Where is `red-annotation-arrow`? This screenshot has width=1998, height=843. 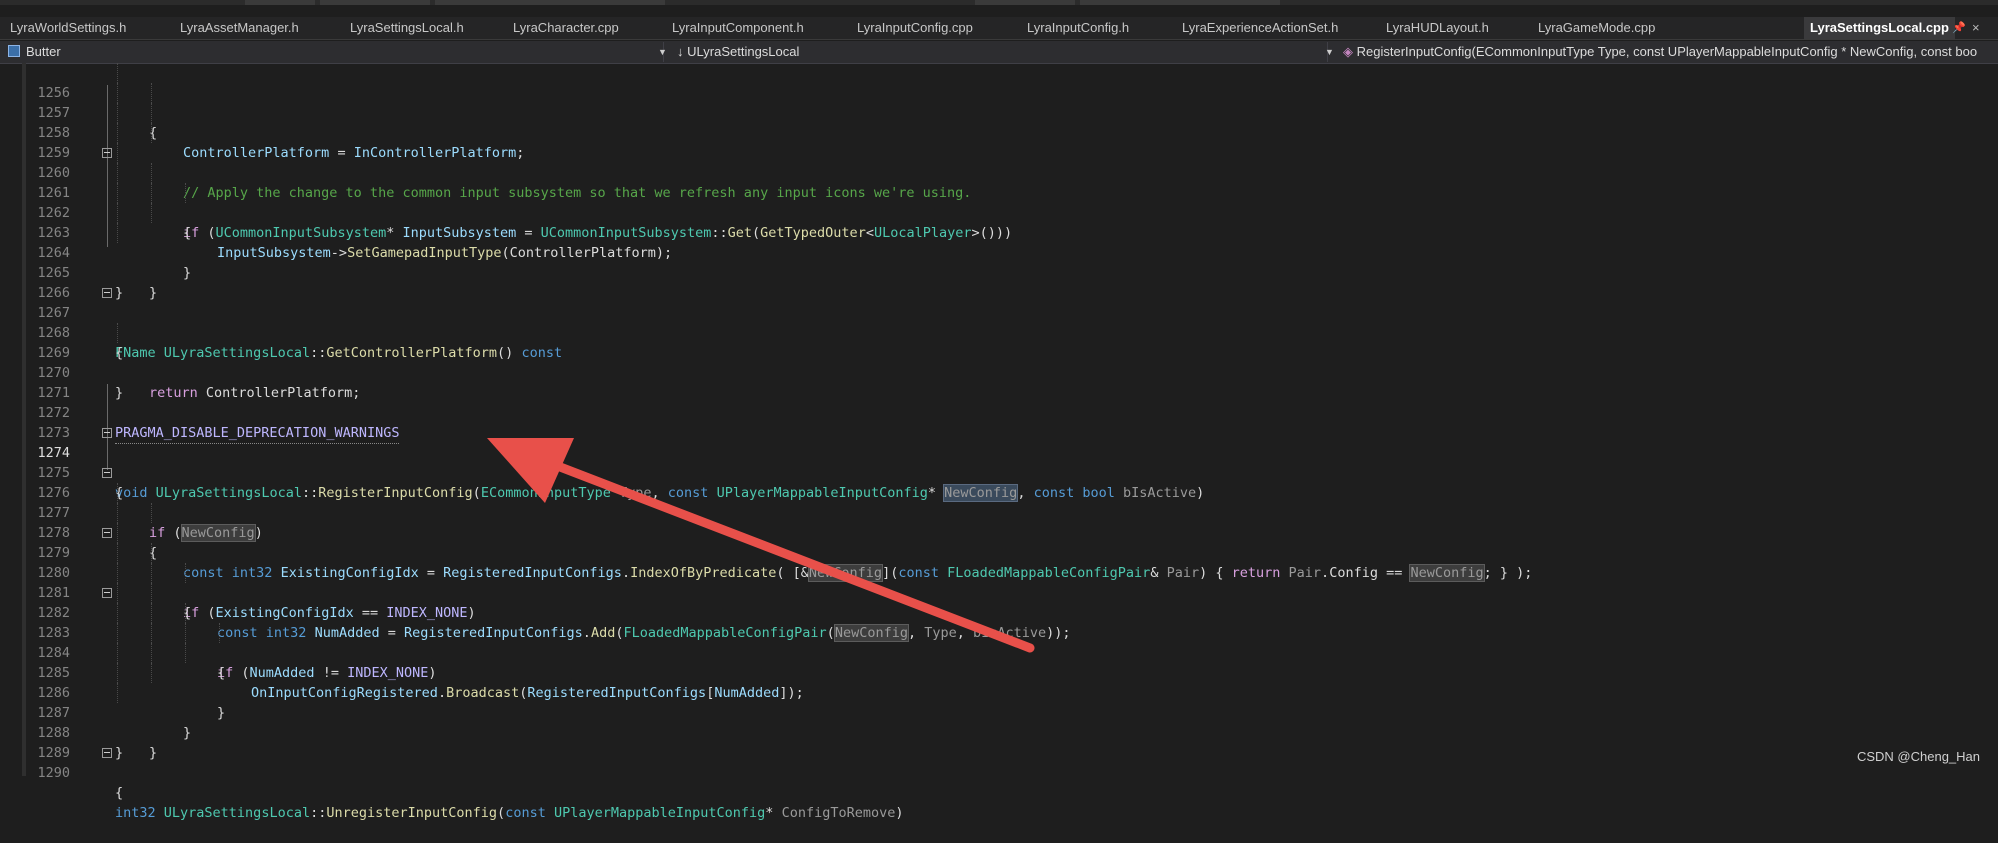 red-annotation-arrow is located at coordinates (761, 545).